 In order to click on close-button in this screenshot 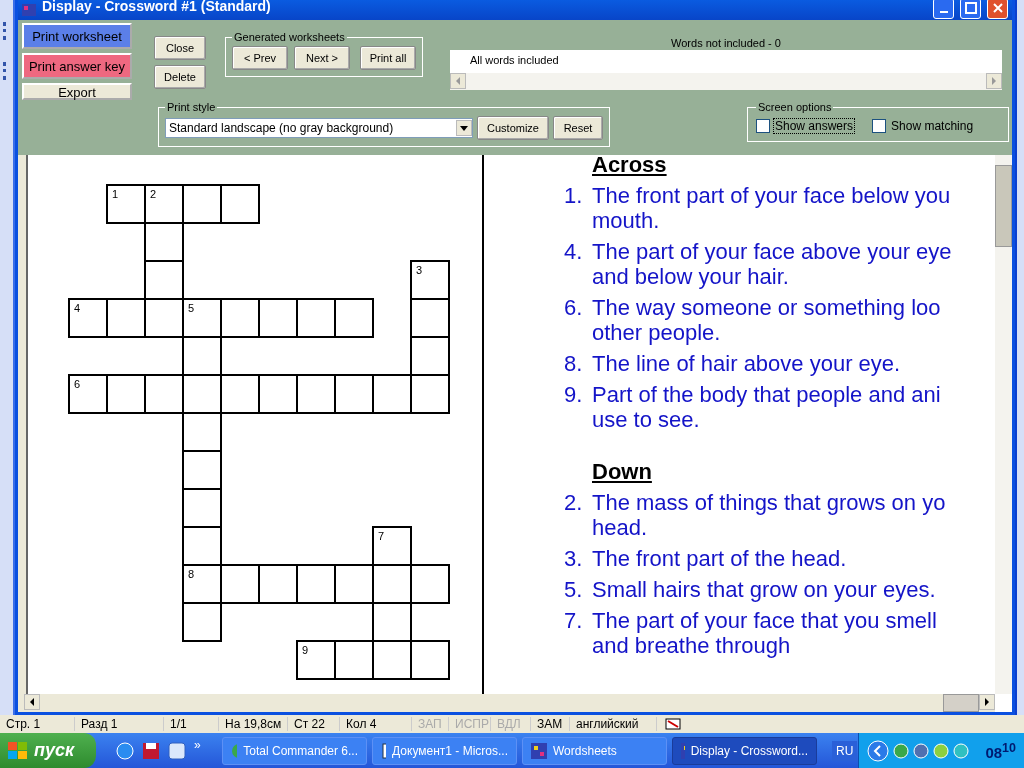, I will do `click(997, 9)`.